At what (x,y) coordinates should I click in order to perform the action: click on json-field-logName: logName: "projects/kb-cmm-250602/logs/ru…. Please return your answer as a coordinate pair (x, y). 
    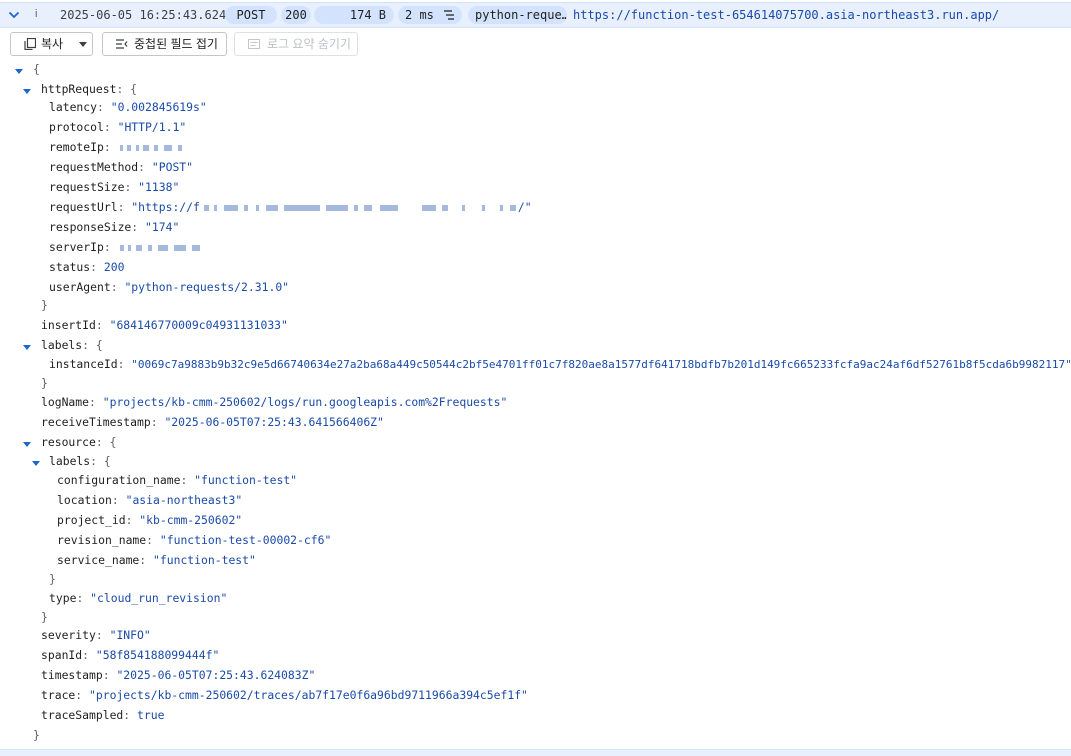
    Looking at the image, I should click on (274, 405).